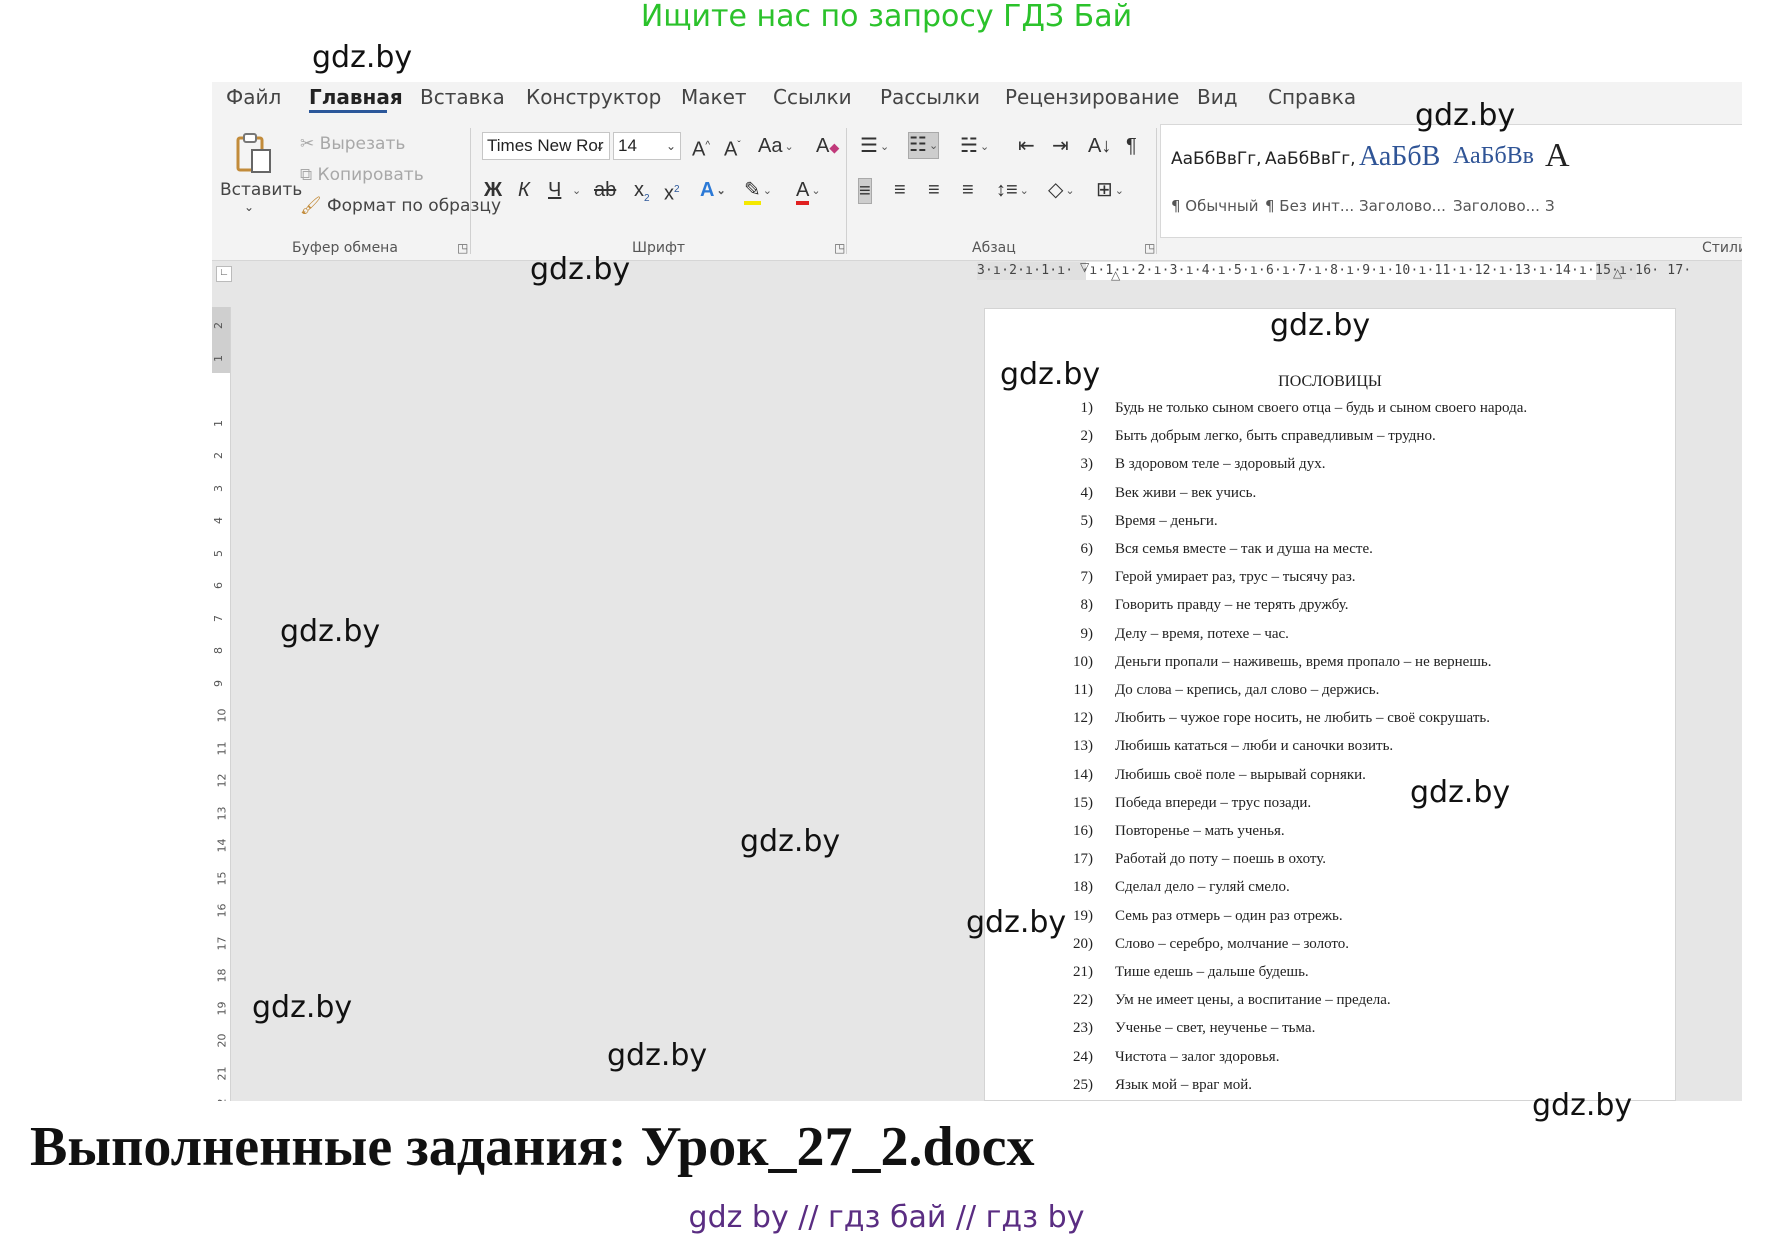 Image resolution: width=1773 pixels, height=1235 pixels. What do you see at coordinates (1131, 146) in the screenshot?
I see `show-formatting-icon: ¶` at bounding box center [1131, 146].